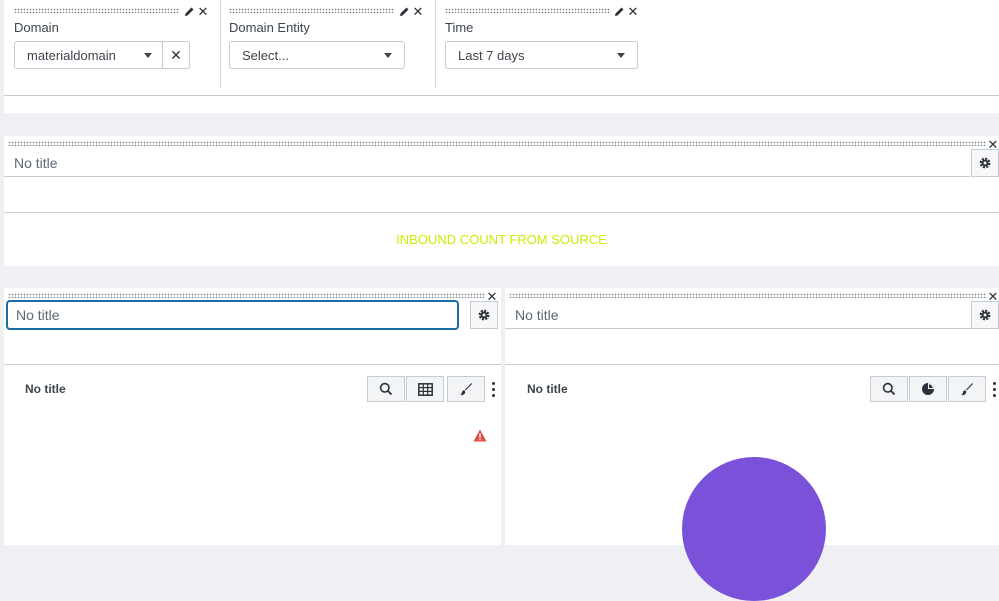  I want to click on pie-chart-view-button, so click(928, 389).